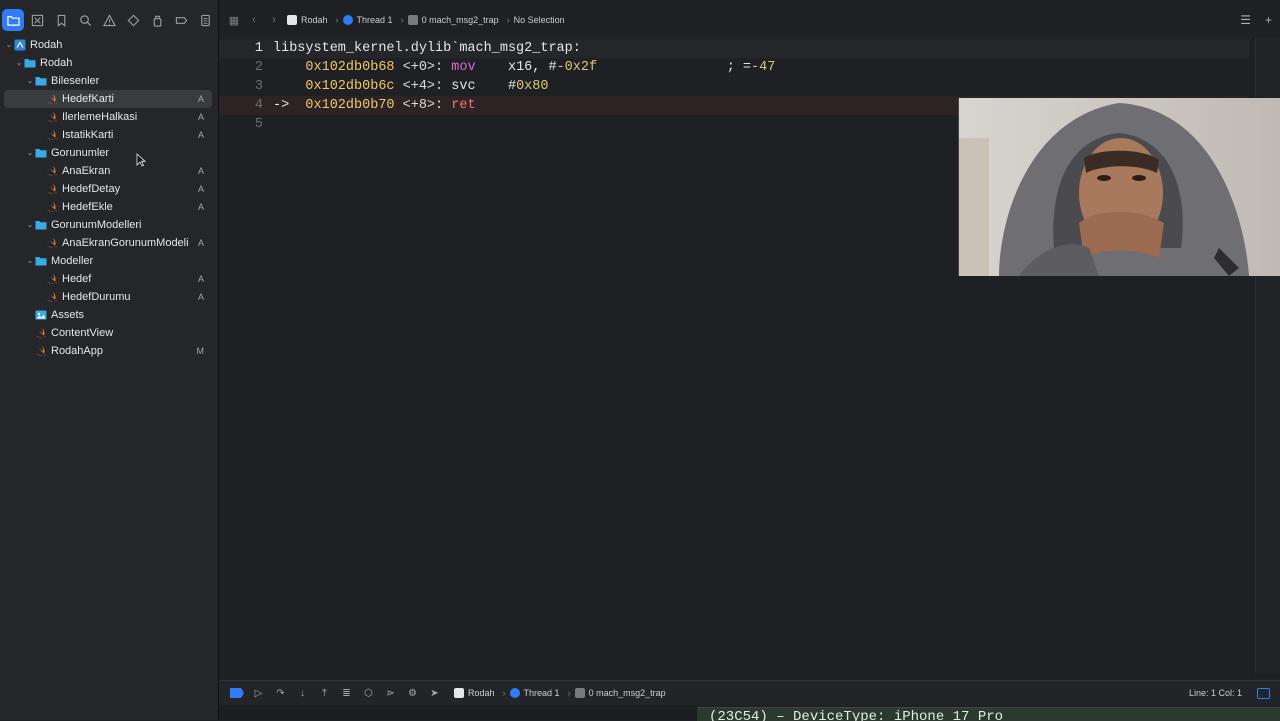 The width and height of the screenshot is (1280, 721). What do you see at coordinates (307, 20) in the screenshot?
I see `breadcrumb-project: Rodah` at bounding box center [307, 20].